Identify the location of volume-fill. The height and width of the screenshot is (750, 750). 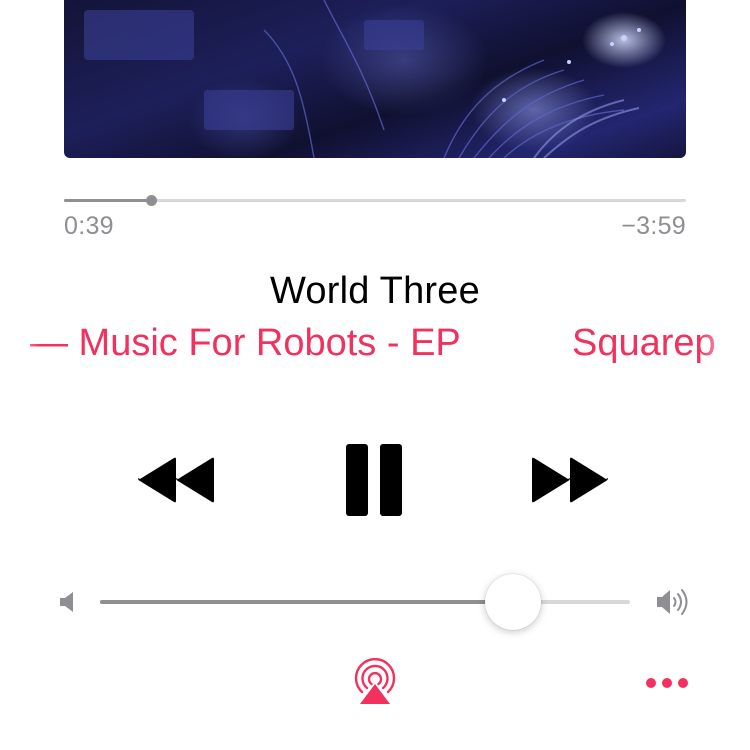
(307, 602).